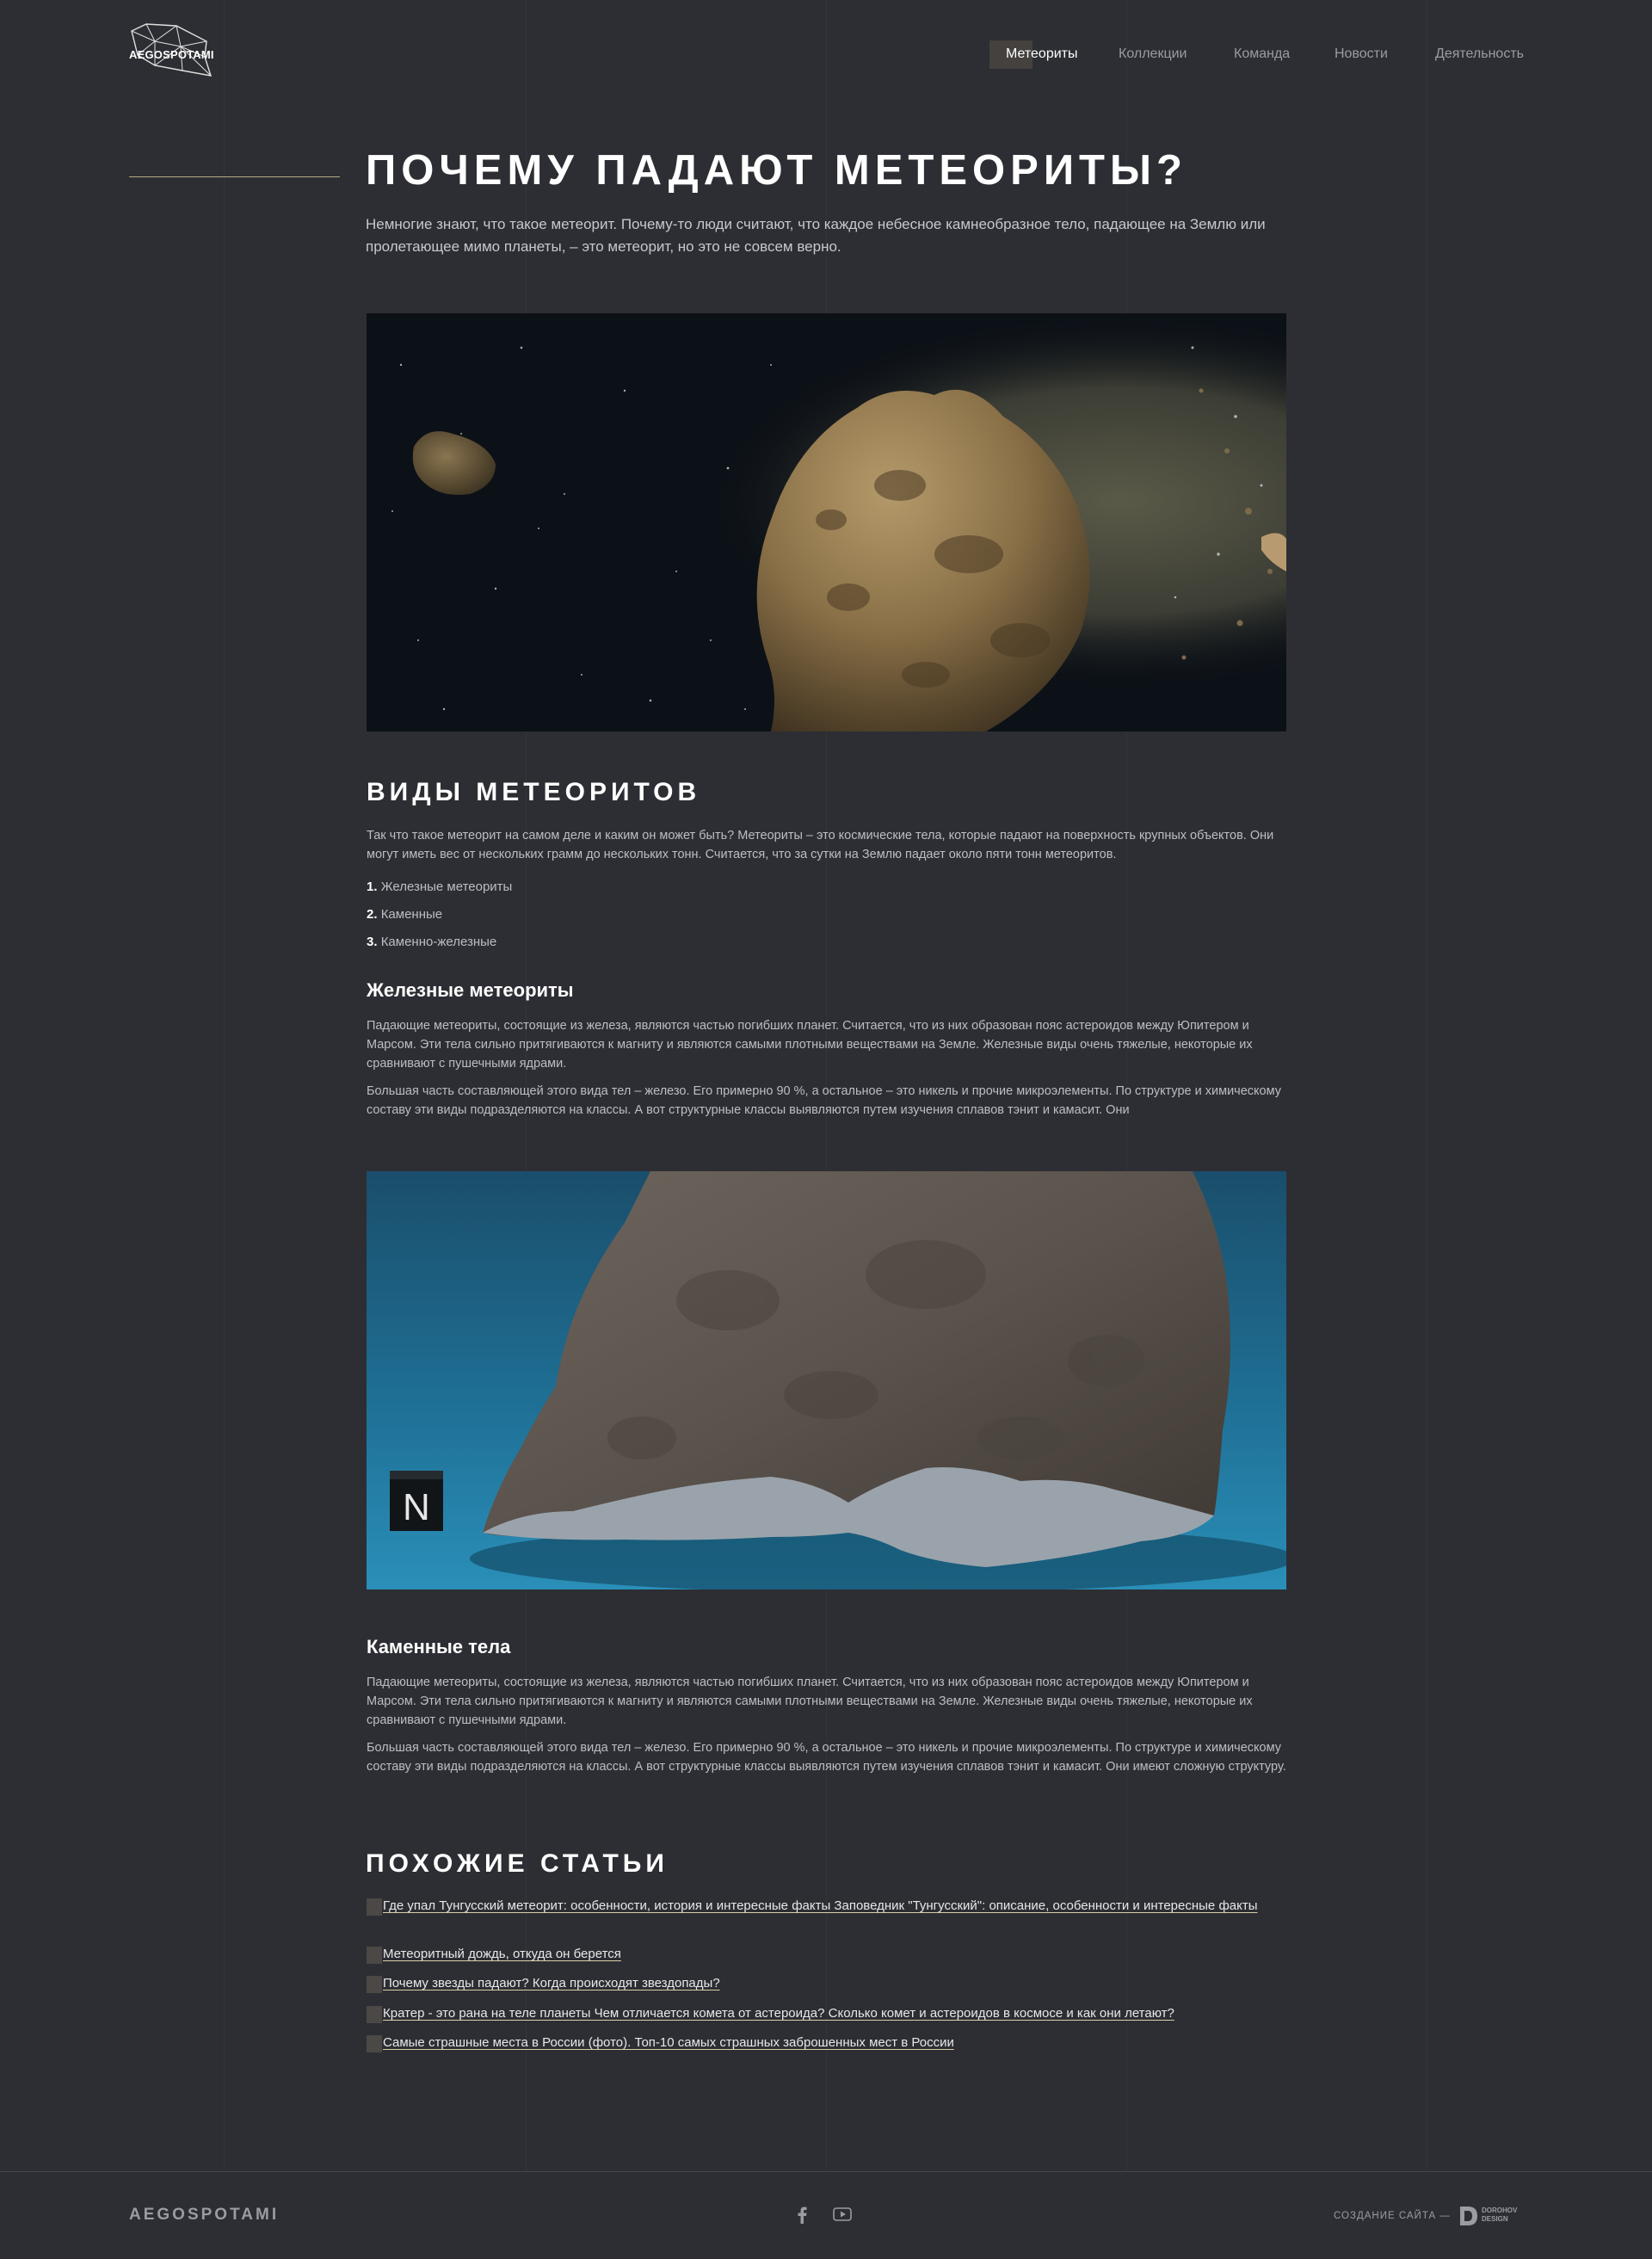  What do you see at coordinates (1392, 2216) in the screenshot?
I see `site-credit-label: СОЗДАНИЕ САЙТА —` at bounding box center [1392, 2216].